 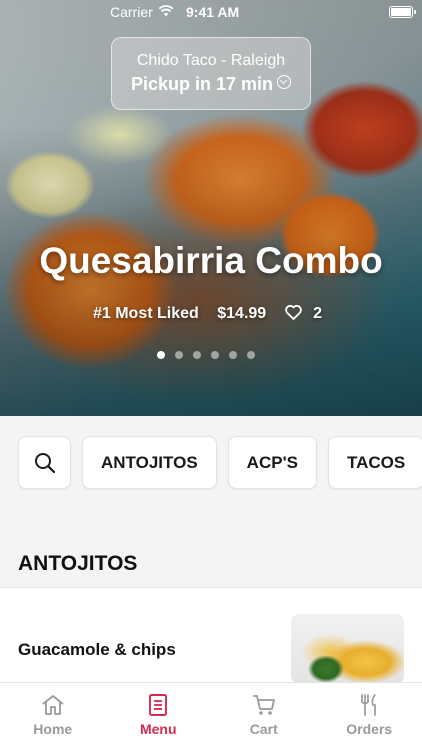 What do you see at coordinates (317, 313) in the screenshot?
I see `like-count: 2` at bounding box center [317, 313].